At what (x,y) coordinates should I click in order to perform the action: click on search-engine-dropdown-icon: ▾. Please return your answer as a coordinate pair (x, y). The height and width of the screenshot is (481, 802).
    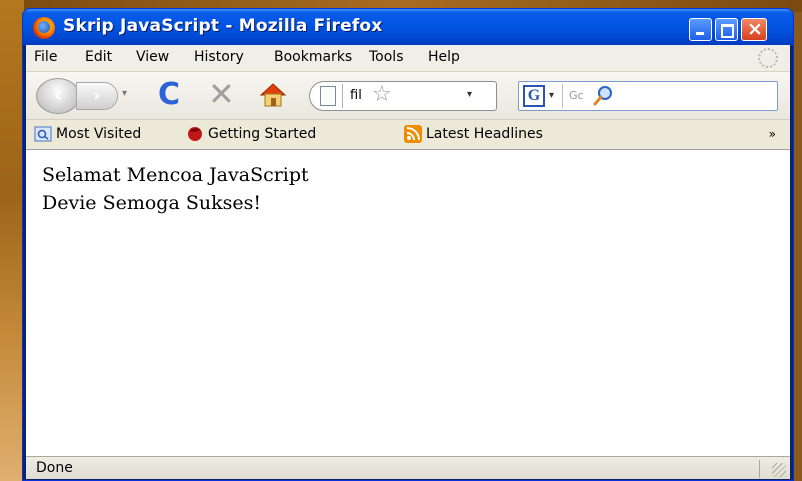
    Looking at the image, I should click on (551, 95).